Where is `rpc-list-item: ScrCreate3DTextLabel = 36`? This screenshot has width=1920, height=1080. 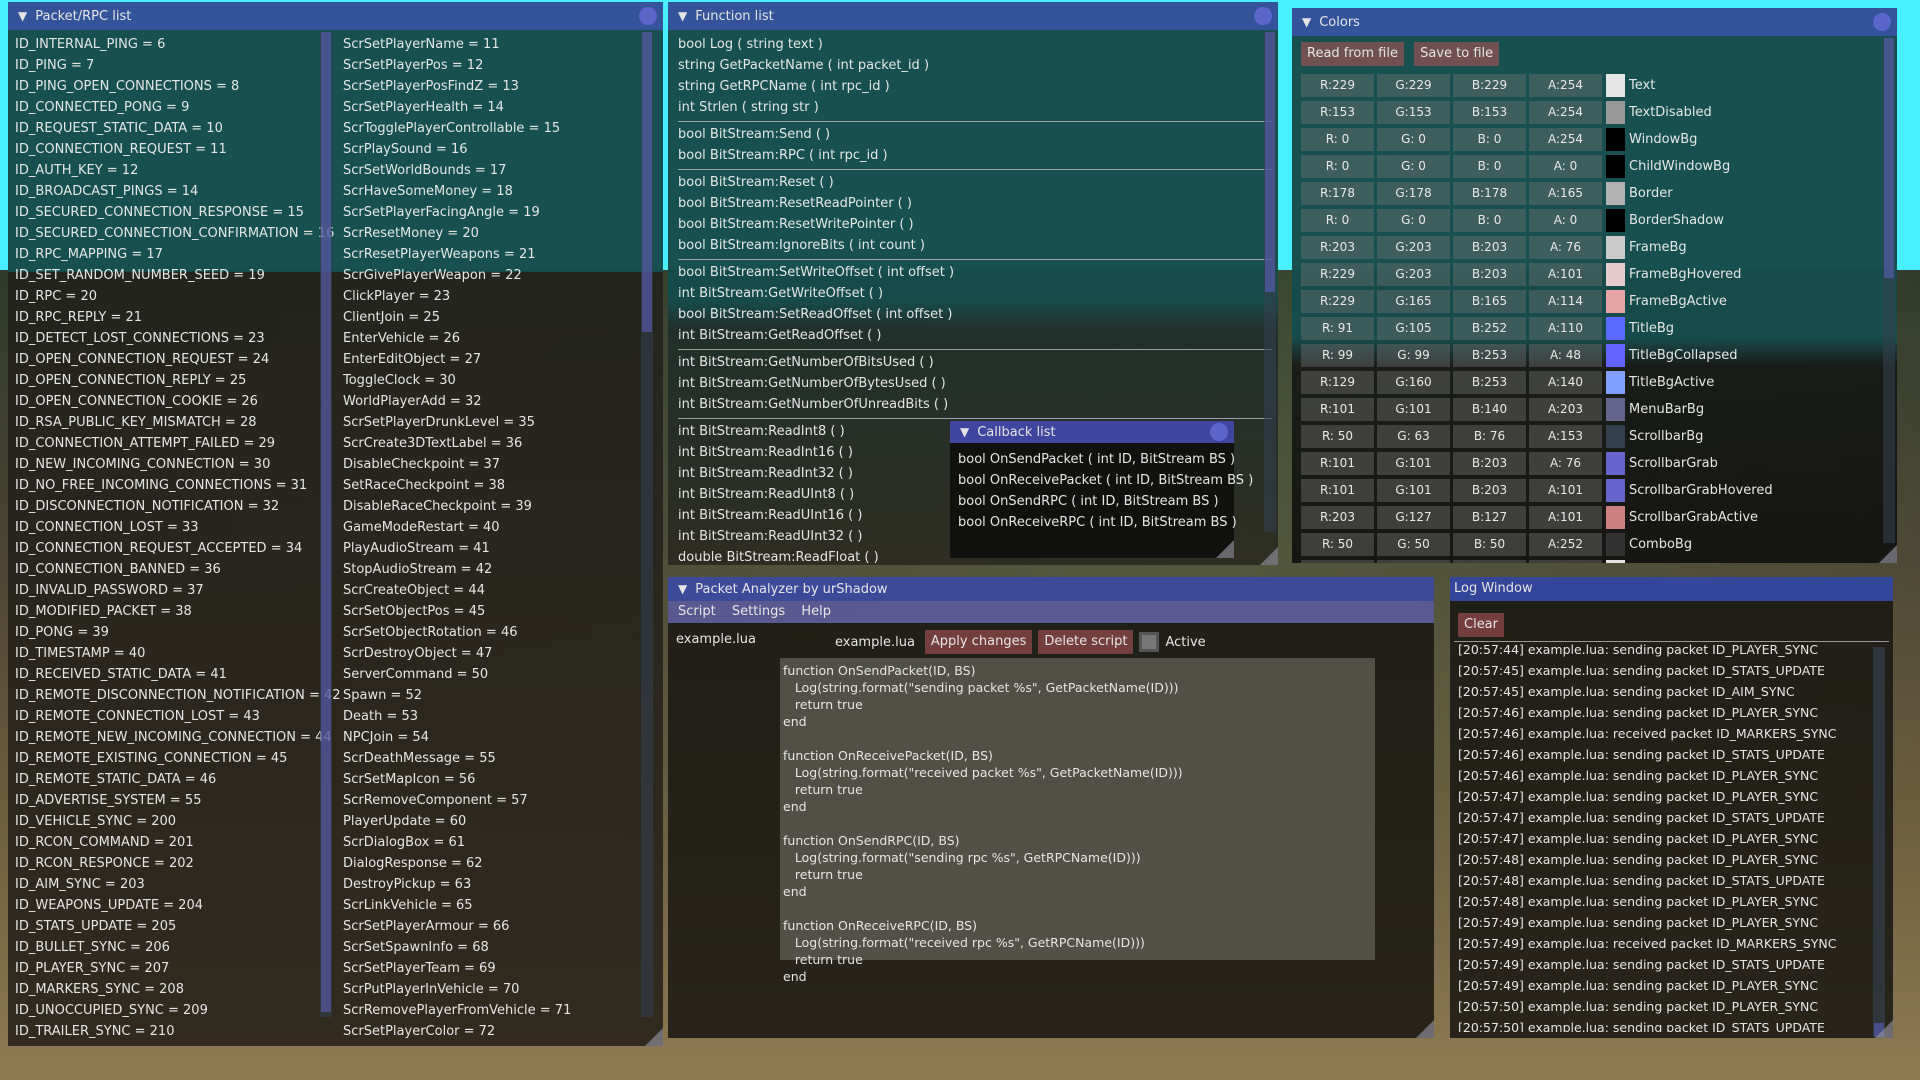 rpc-list-item: ScrCreate3DTextLabel = 36 is located at coordinates (493, 443).